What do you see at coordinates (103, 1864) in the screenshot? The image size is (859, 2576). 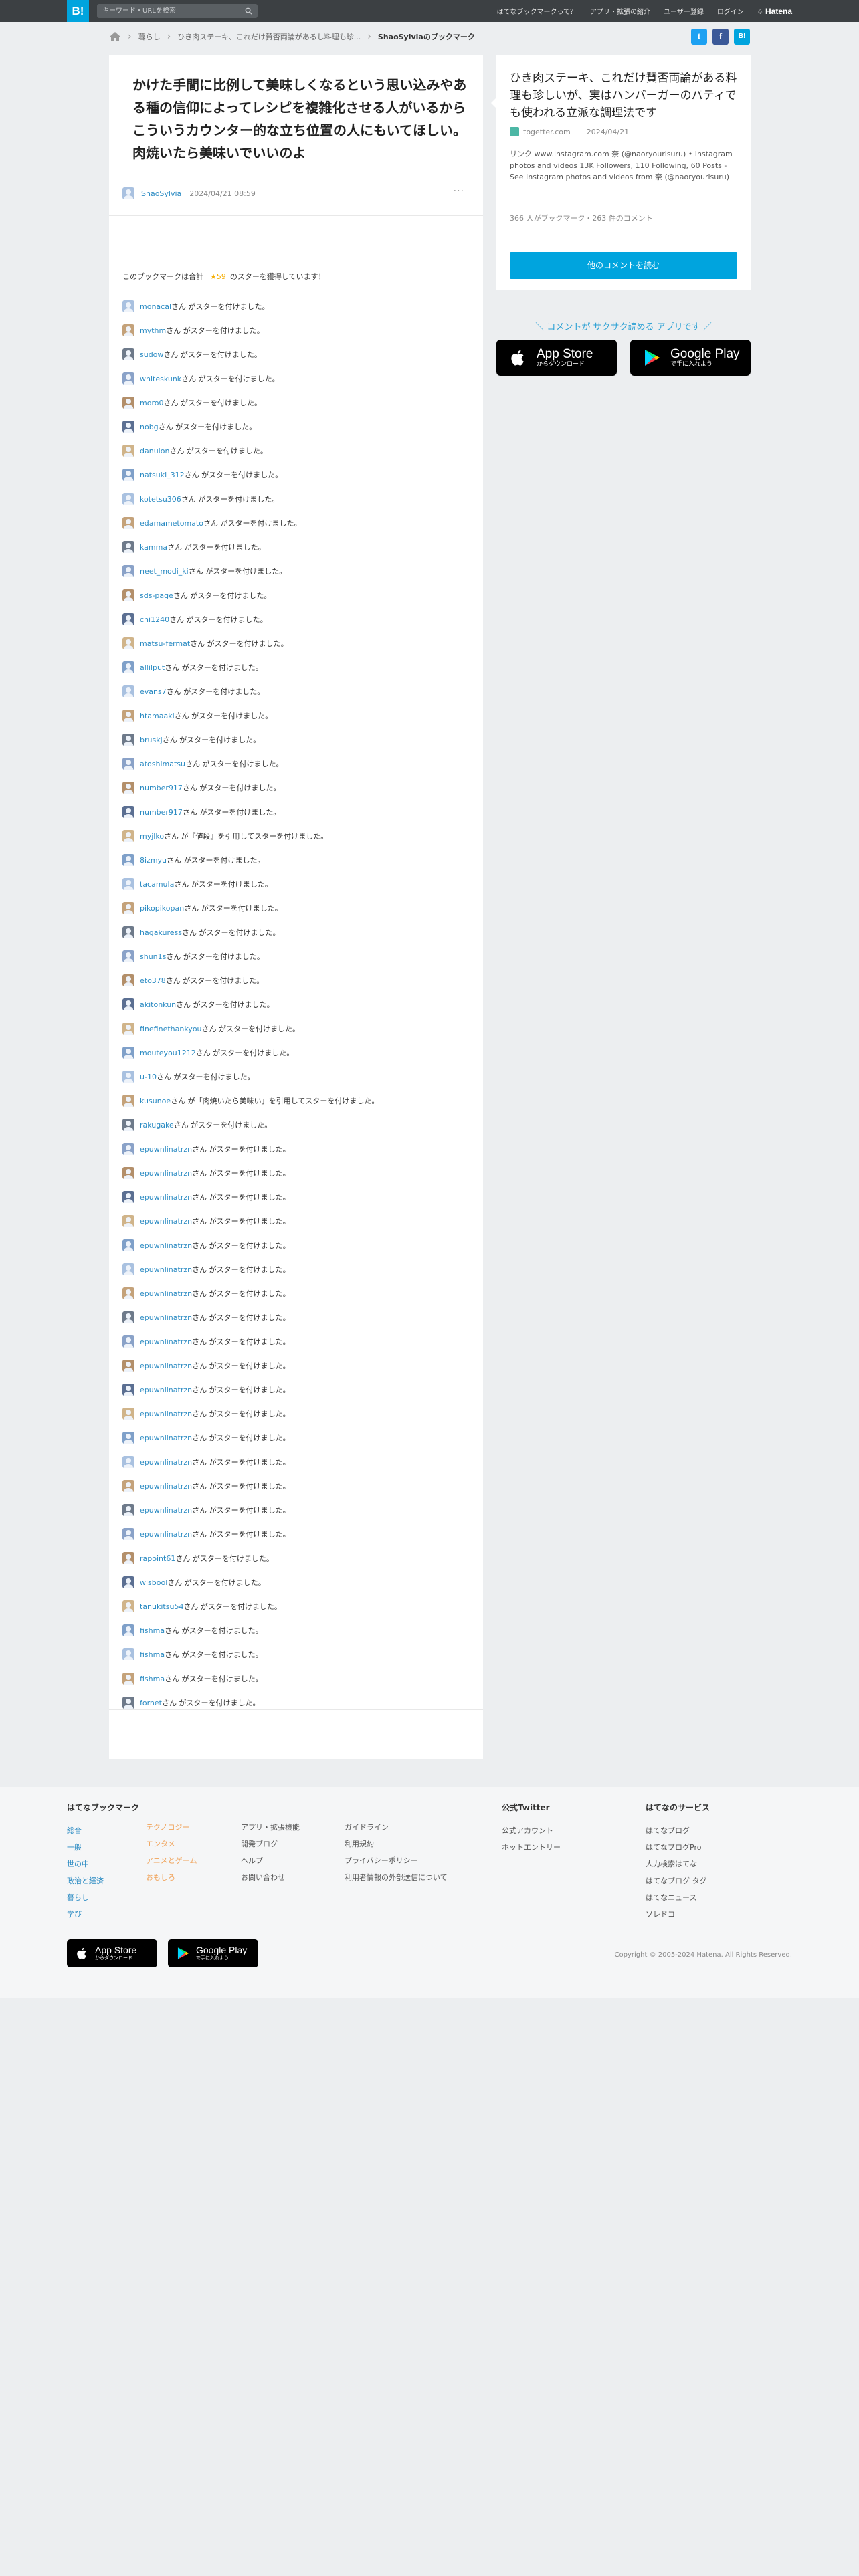 I see `footer-category-link: 世の中` at bounding box center [103, 1864].